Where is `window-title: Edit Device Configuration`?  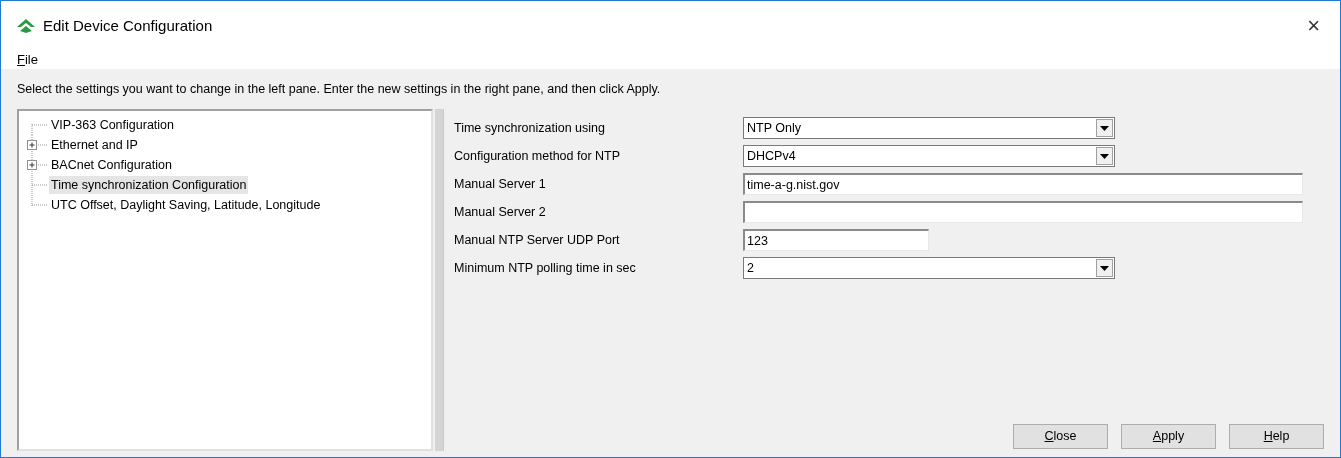
window-title: Edit Device Configuration is located at coordinates (128, 25).